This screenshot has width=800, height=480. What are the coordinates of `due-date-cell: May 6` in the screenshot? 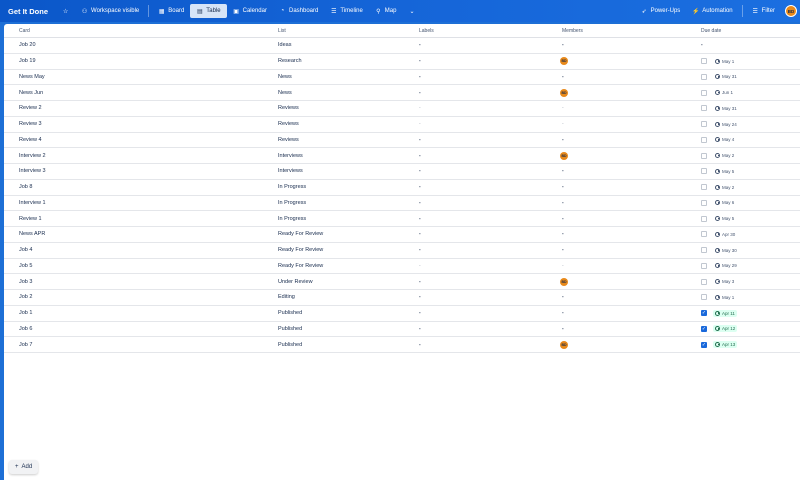 It's located at (742, 202).